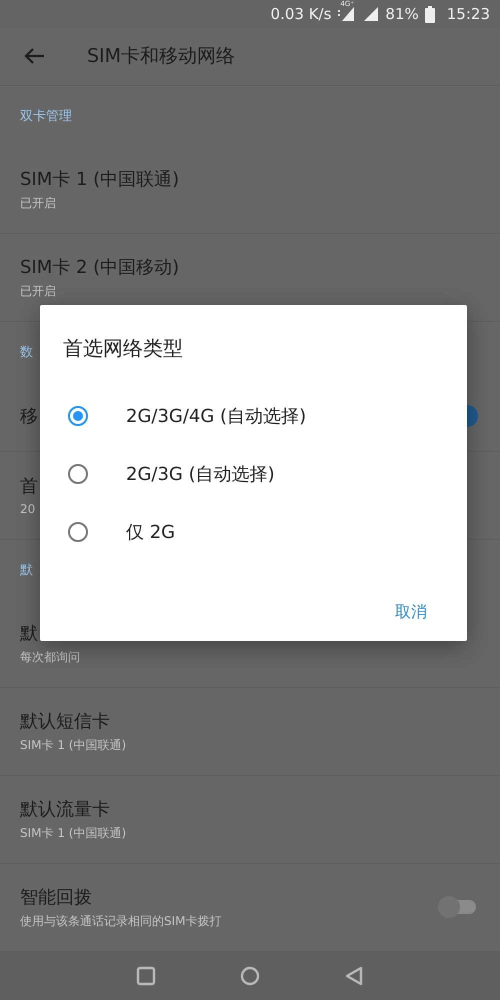 Image resolution: width=500 pixels, height=1000 pixels. I want to click on clock: 15:23, so click(468, 14).